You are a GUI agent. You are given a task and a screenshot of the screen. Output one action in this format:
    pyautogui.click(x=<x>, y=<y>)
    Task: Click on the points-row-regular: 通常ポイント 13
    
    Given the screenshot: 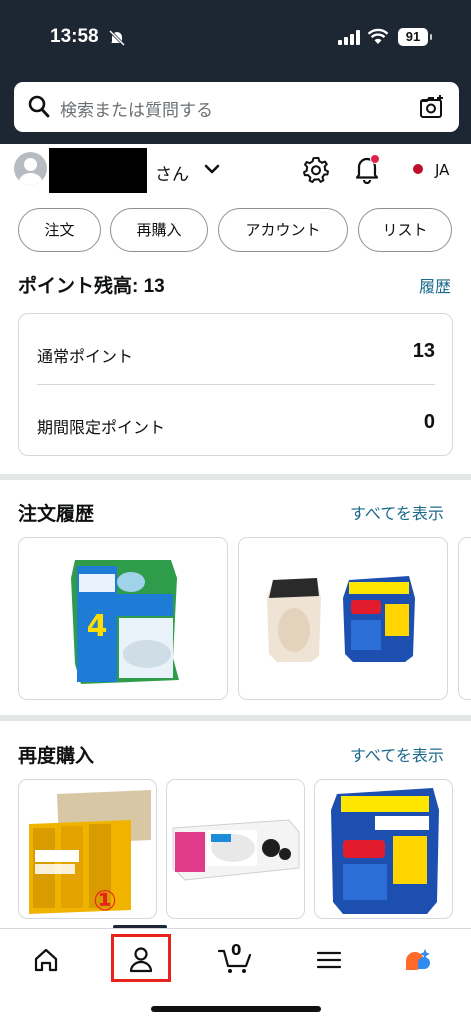 What is the action you would take?
    pyautogui.click(x=236, y=351)
    